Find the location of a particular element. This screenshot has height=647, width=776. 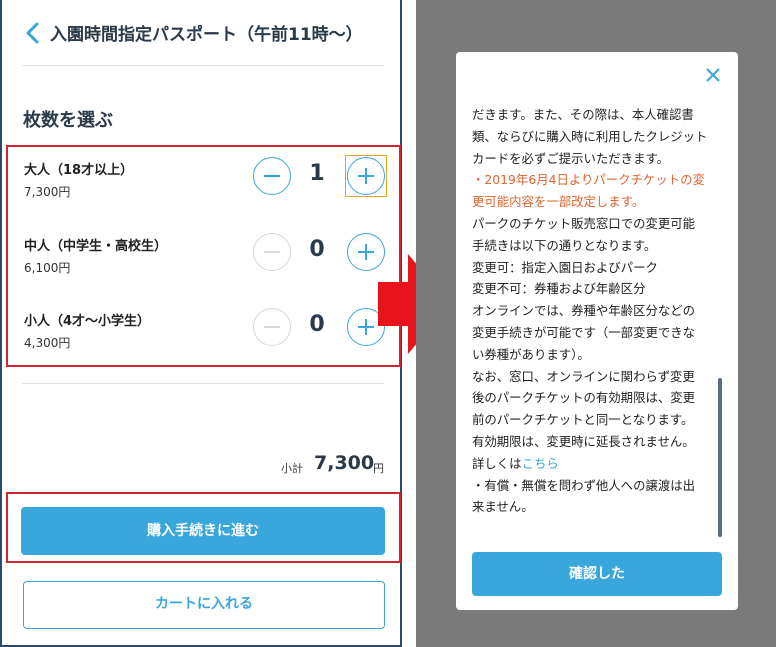

modal-text: 変更不可：券種および年齢区分 is located at coordinates (559, 289).